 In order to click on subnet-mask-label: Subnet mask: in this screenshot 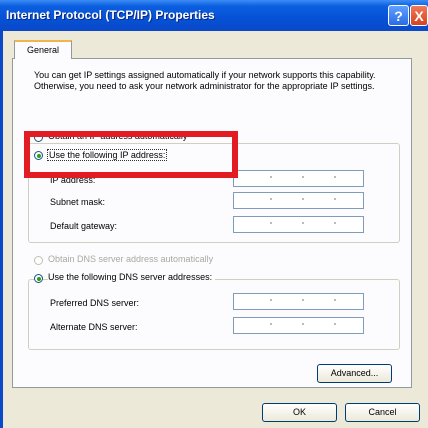, I will do `click(78, 202)`.